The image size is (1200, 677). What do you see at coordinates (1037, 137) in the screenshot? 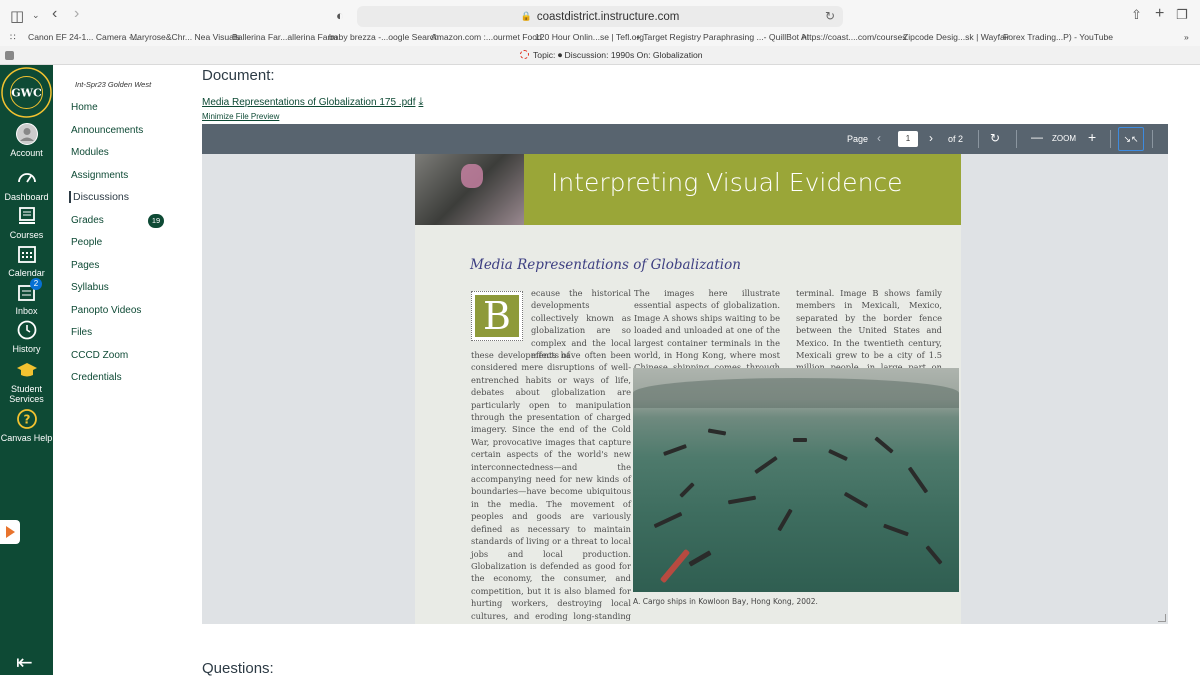
I see `zoom-out-icon: —` at bounding box center [1037, 137].